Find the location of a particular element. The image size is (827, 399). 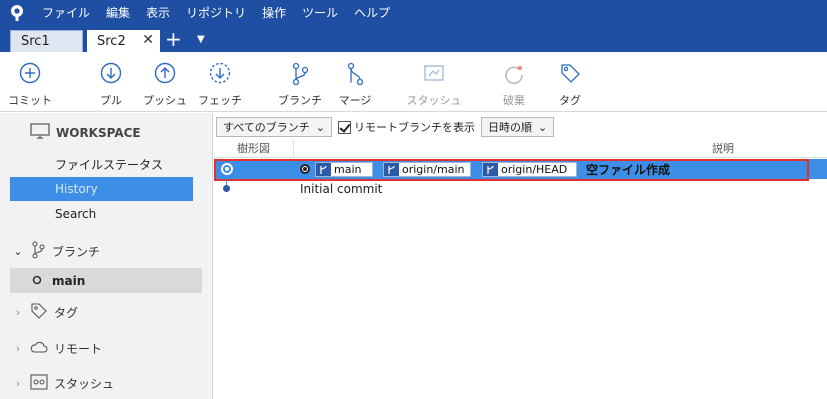

discard-icon is located at coordinates (514, 75).